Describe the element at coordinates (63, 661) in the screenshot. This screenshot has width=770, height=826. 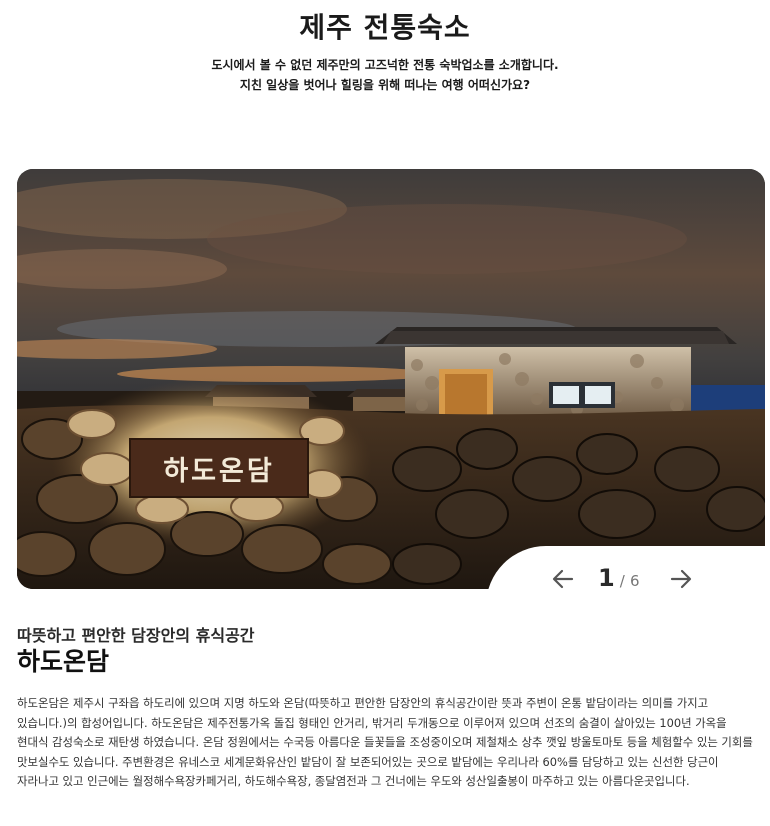
I see `listing-name: 하도온담` at that location.